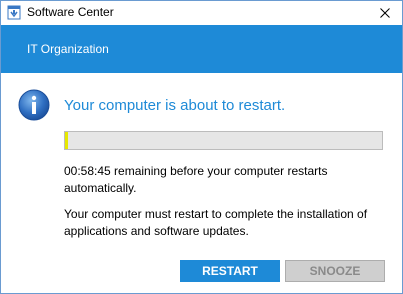 The image size is (403, 294). I want to click on software-center-icon, so click(14, 12).